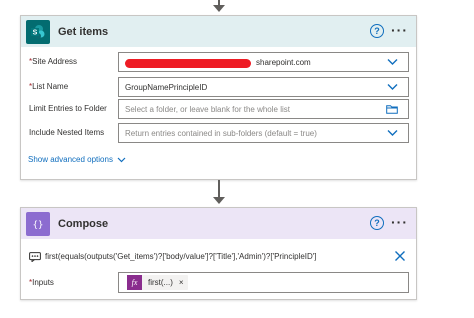 This screenshot has width=474, height=318. What do you see at coordinates (166, 87) in the screenshot?
I see `list-name-value: GroupNamePrincipleID` at bounding box center [166, 87].